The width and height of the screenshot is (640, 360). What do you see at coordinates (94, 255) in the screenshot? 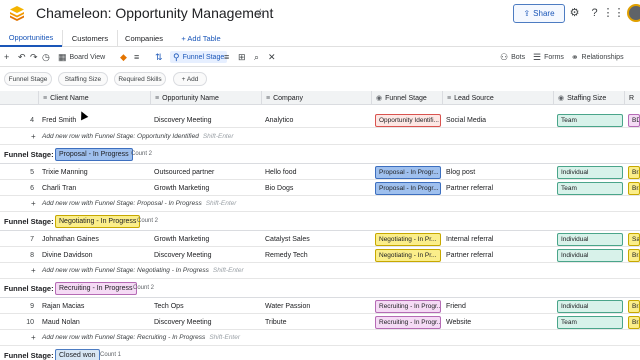
I see `client-name-cell: Divine Davidson` at bounding box center [94, 255].